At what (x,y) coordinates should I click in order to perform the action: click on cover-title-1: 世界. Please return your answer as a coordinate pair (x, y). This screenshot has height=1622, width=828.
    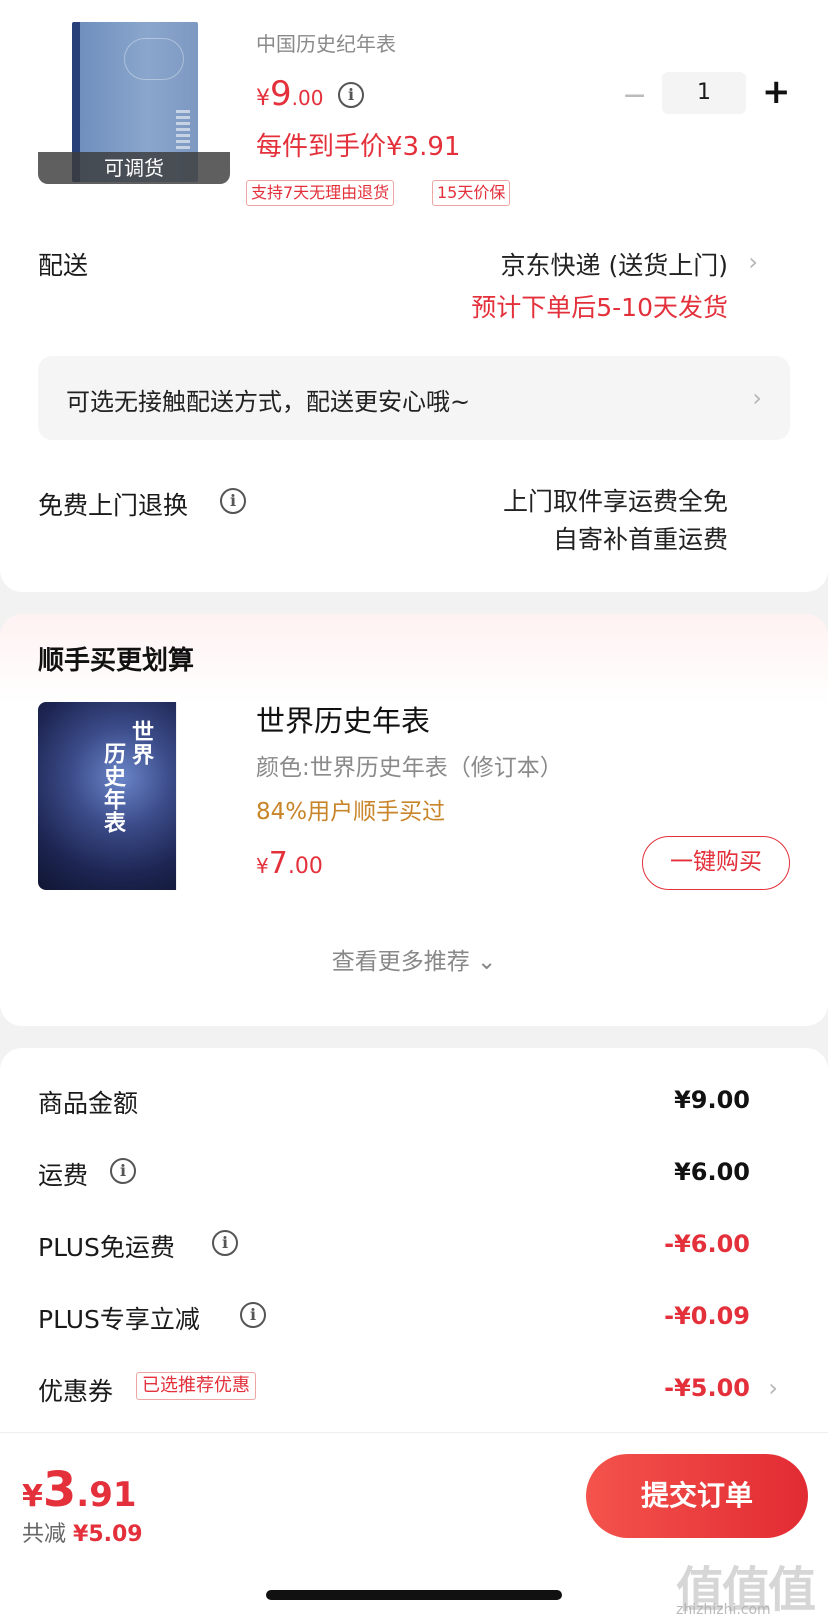
    Looking at the image, I should click on (140, 743).